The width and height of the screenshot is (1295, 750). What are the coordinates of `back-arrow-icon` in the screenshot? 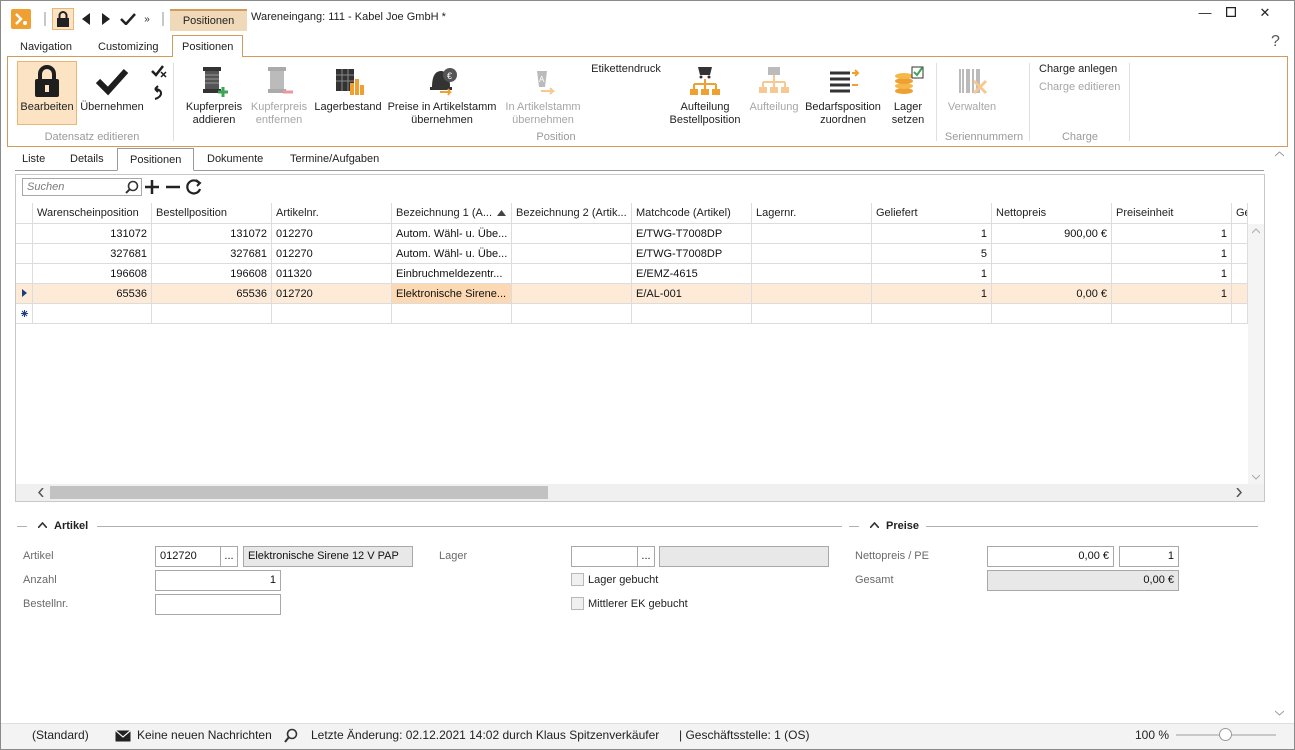 It's located at (86, 19).